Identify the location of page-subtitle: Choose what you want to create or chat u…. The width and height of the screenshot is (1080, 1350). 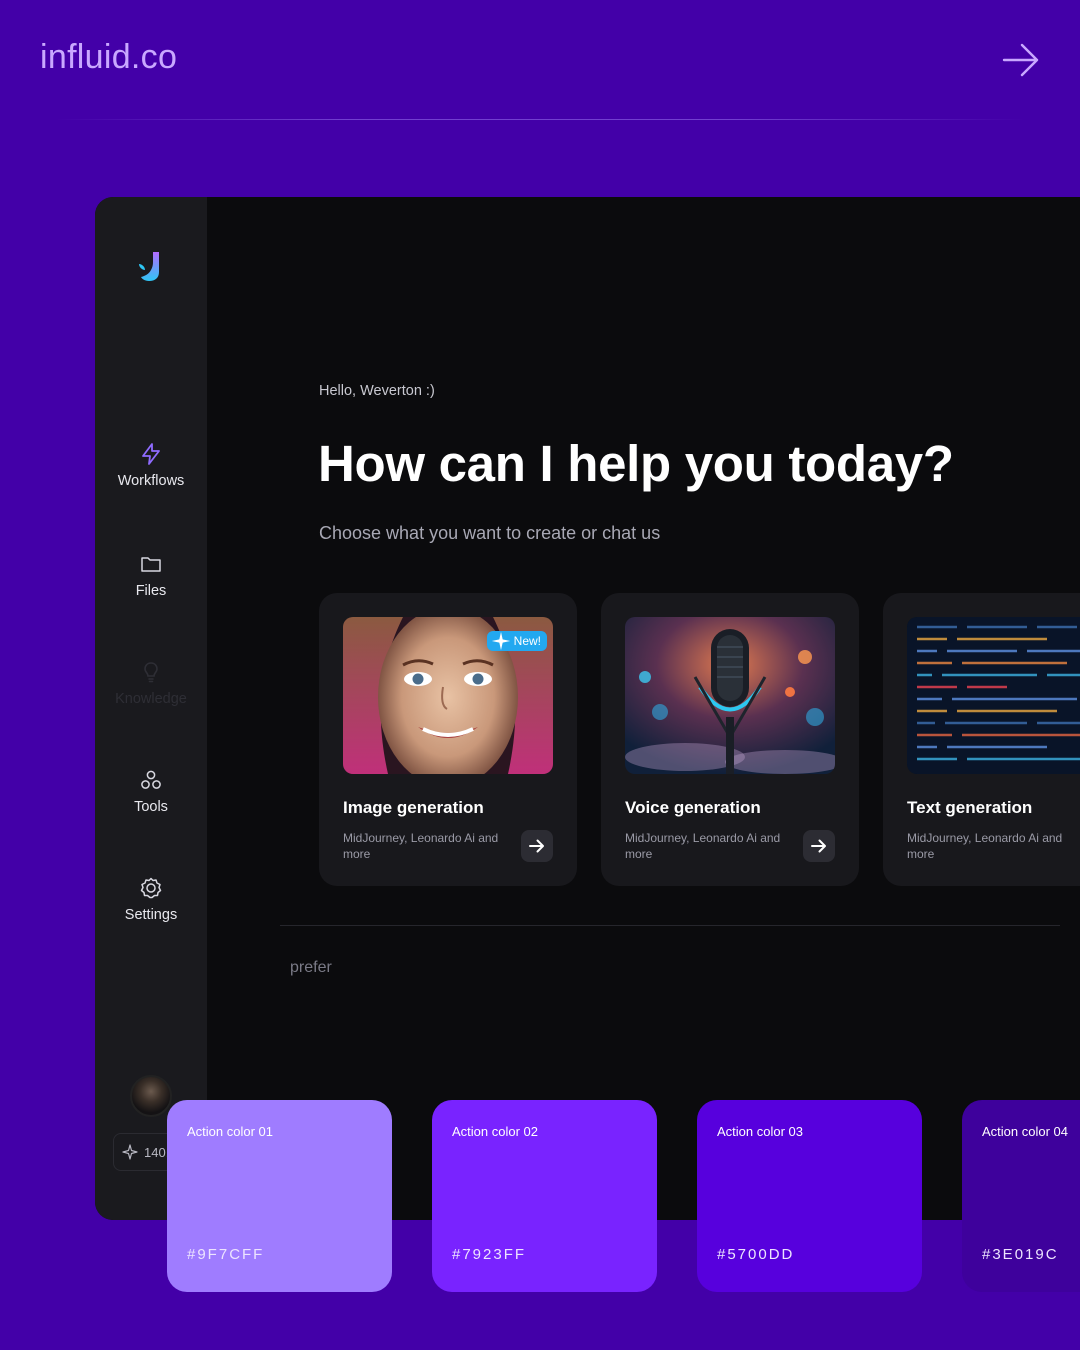
(490, 533).